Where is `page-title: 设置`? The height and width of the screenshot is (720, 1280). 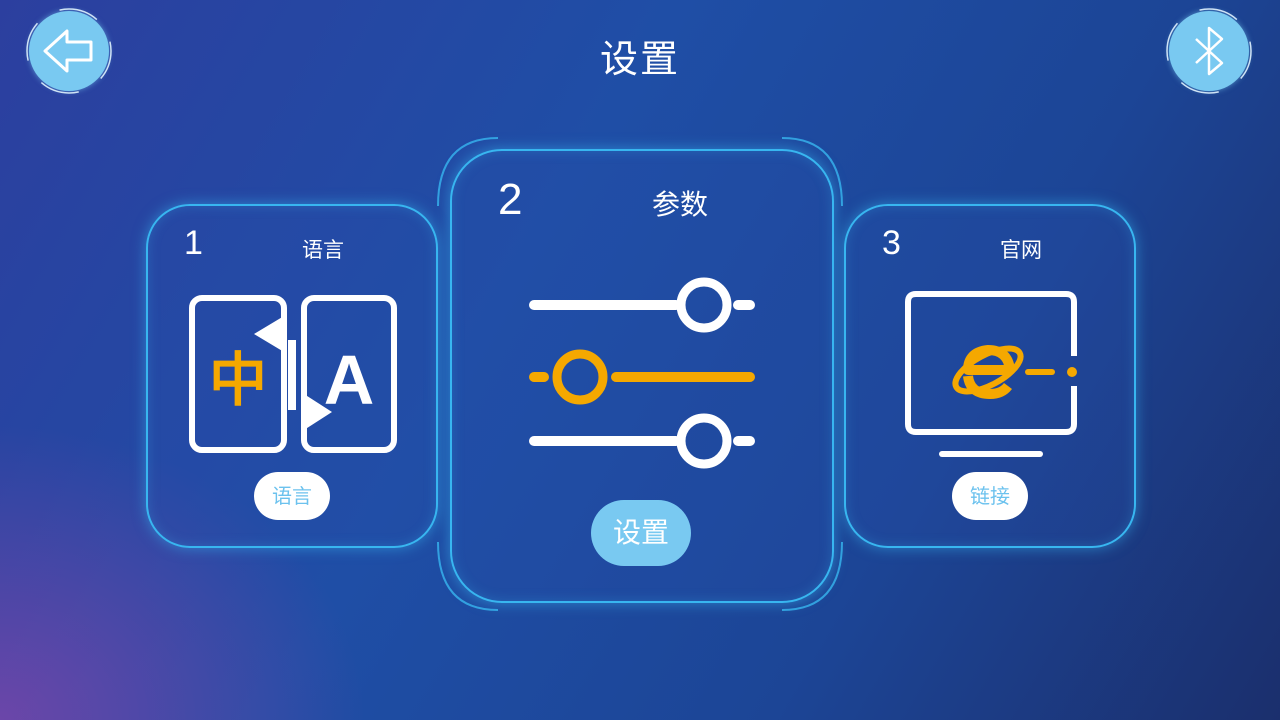 page-title: 设置 is located at coordinates (639, 59).